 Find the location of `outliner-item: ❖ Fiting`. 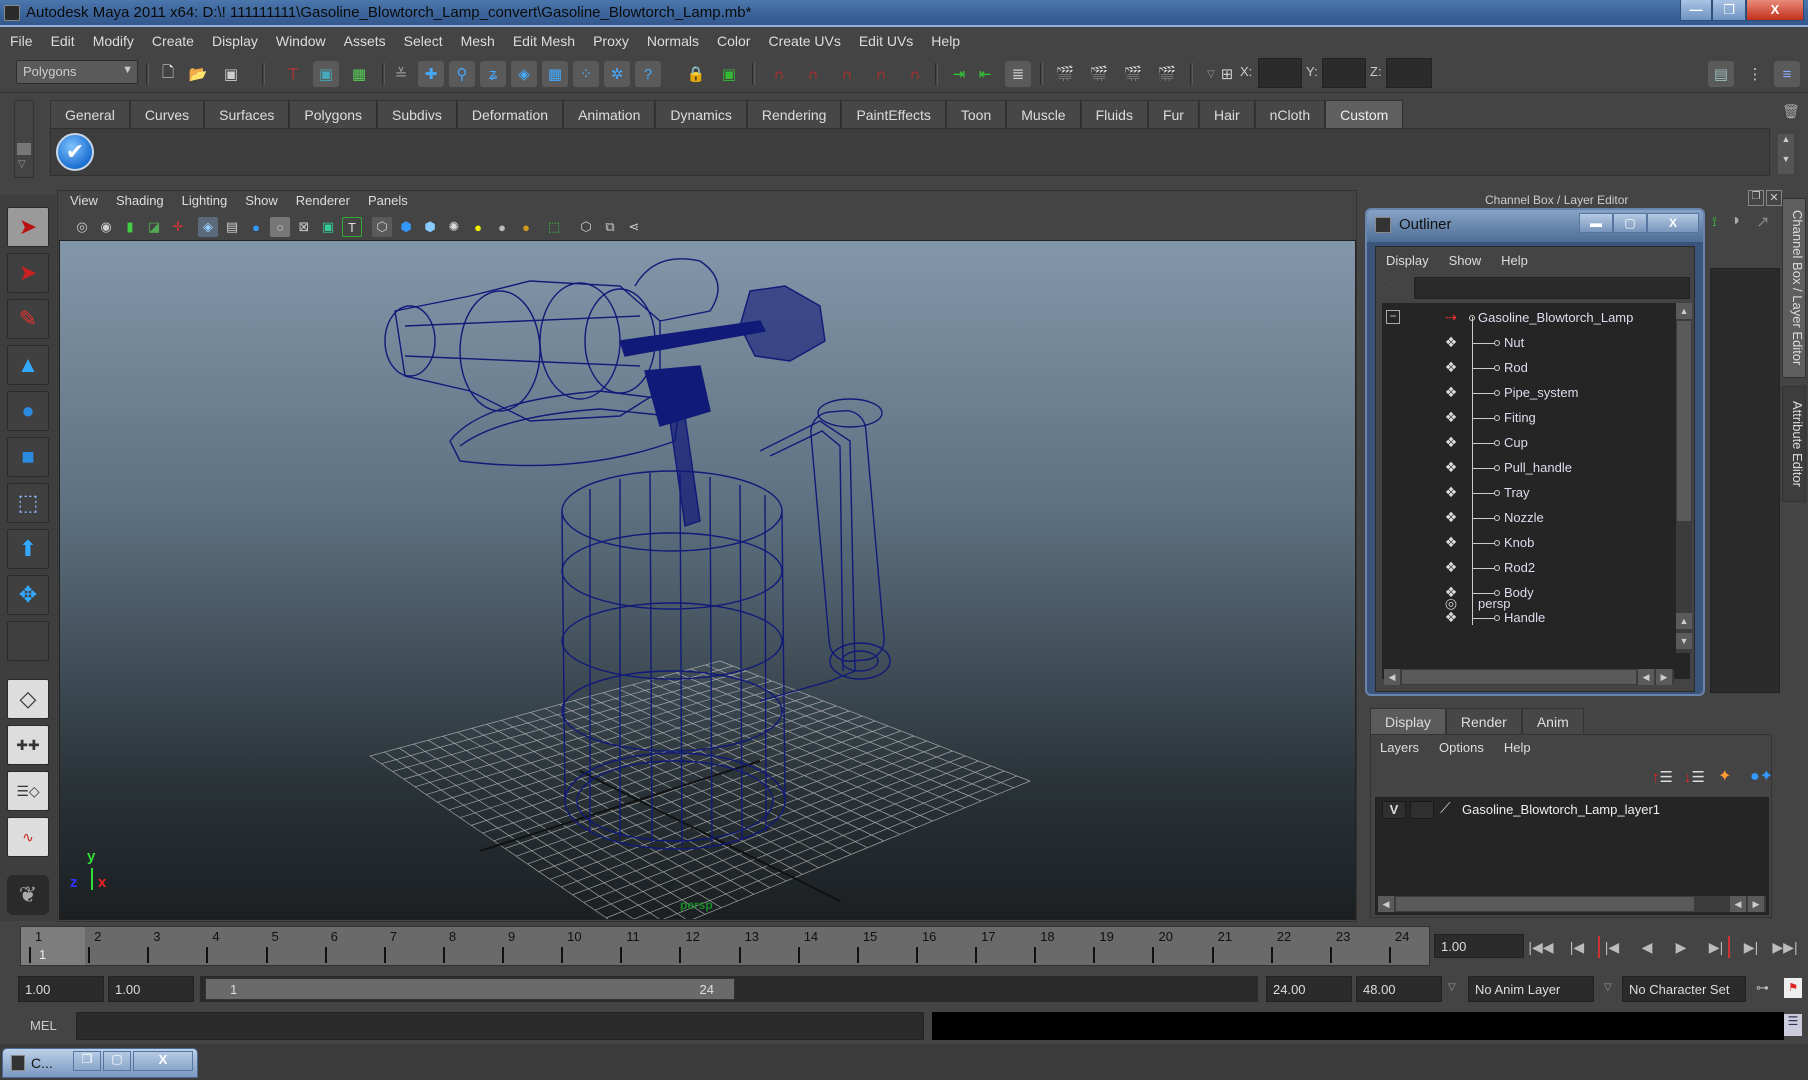

outliner-item: ❖ Fiting is located at coordinates (1527, 418).